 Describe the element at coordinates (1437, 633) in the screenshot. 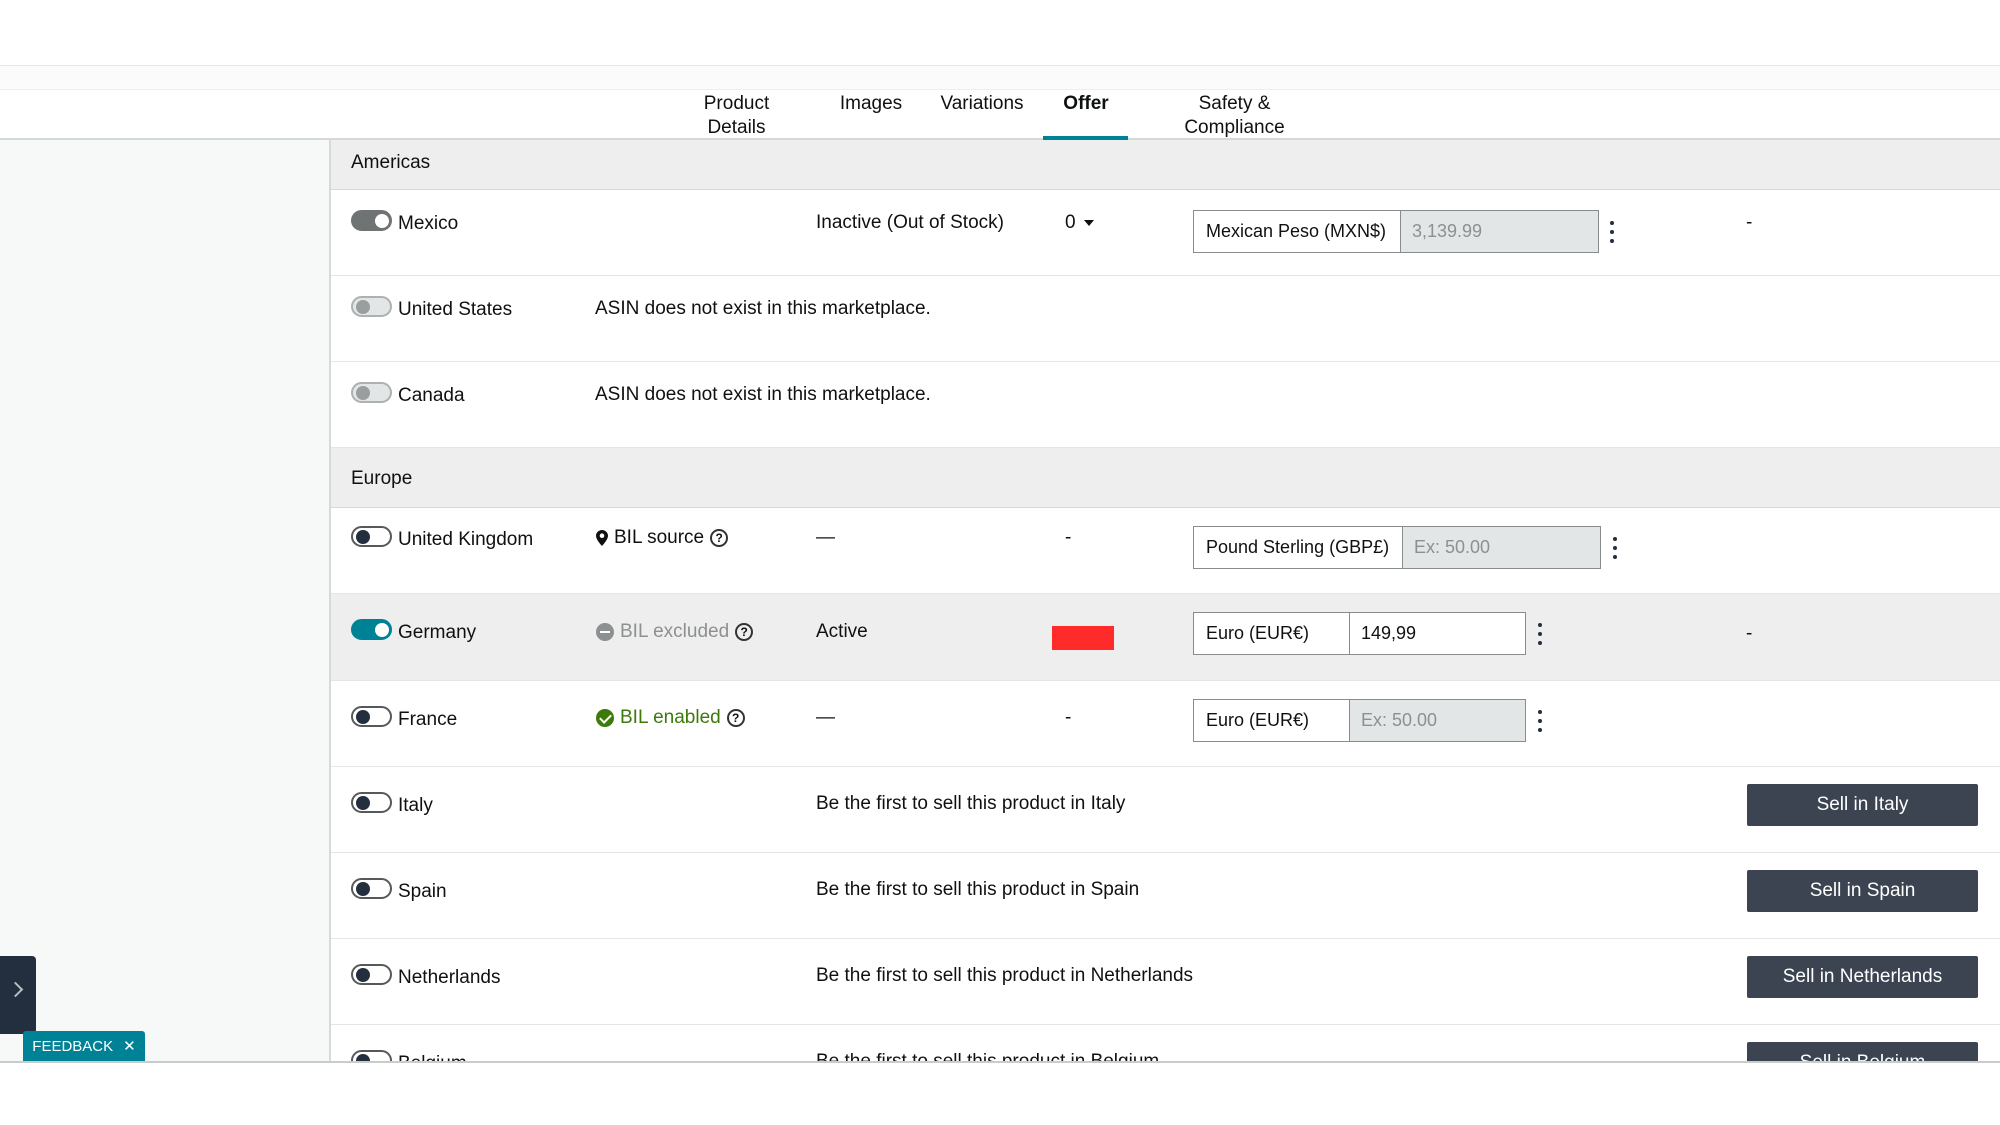

I see `price-input: 149,99` at that location.